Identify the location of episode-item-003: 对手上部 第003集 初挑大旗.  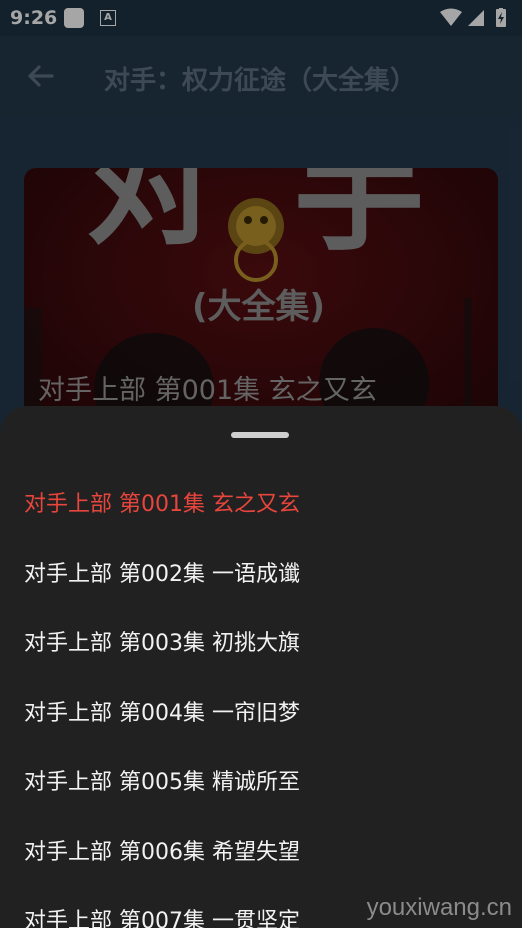
(261, 644).